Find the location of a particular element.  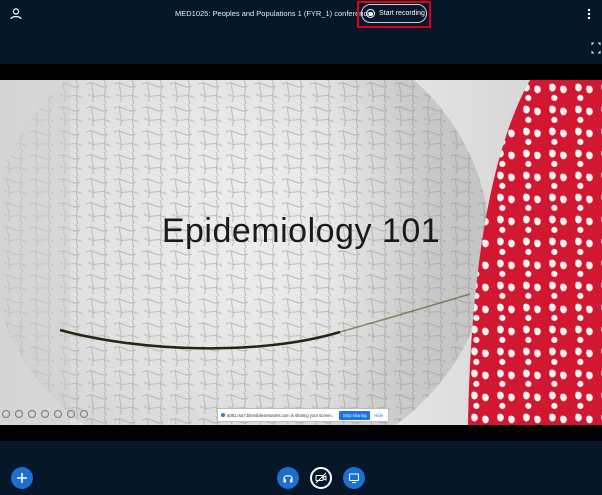

slide-toolbar is located at coordinates (45, 414).